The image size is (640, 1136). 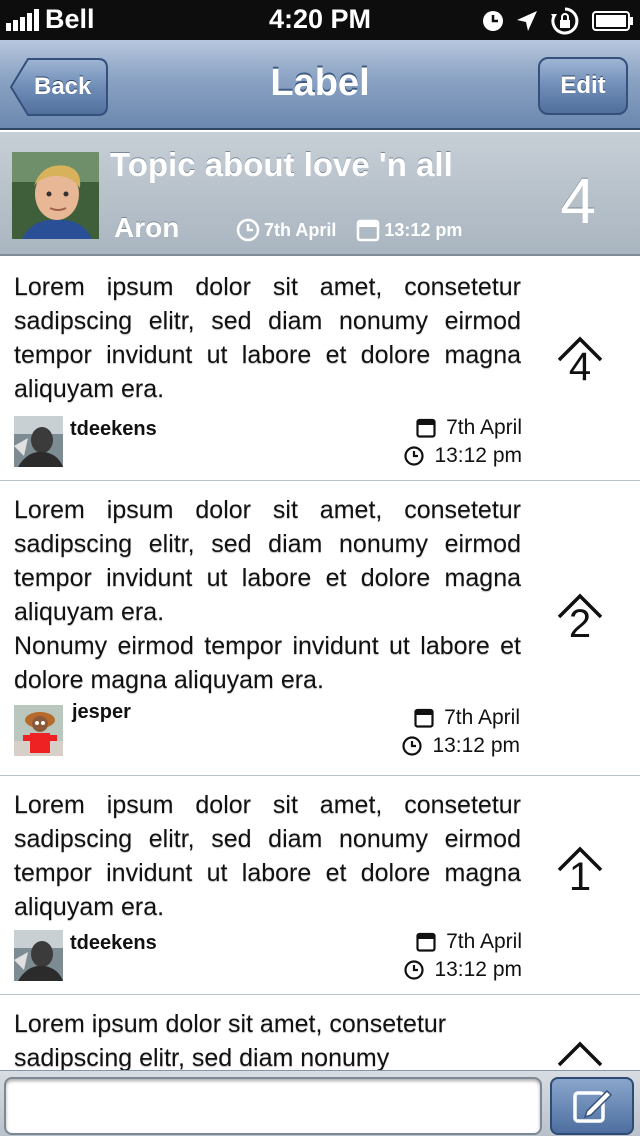 I want to click on edit-button: Edit, so click(x=583, y=86).